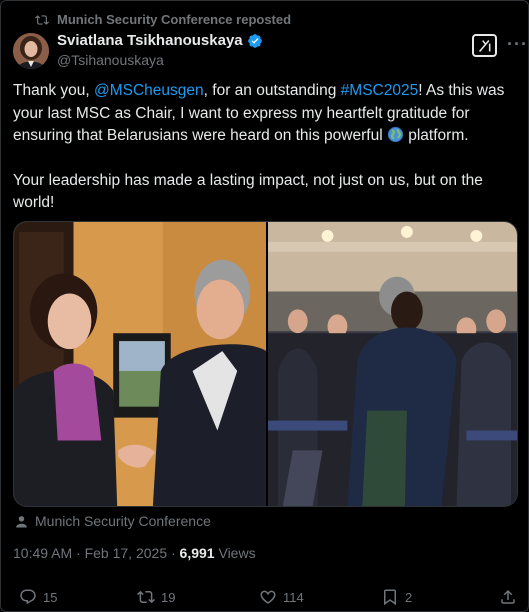 The height and width of the screenshot is (612, 529). What do you see at coordinates (149, 90) in the screenshot?
I see `mention-link: @MSCheusgen` at bounding box center [149, 90].